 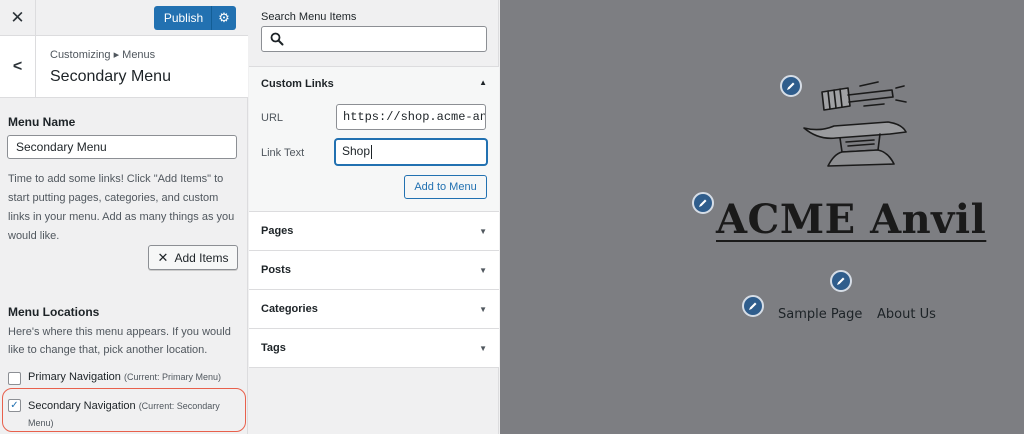 I want to click on nav-link-about-us: About Us, so click(x=906, y=314).